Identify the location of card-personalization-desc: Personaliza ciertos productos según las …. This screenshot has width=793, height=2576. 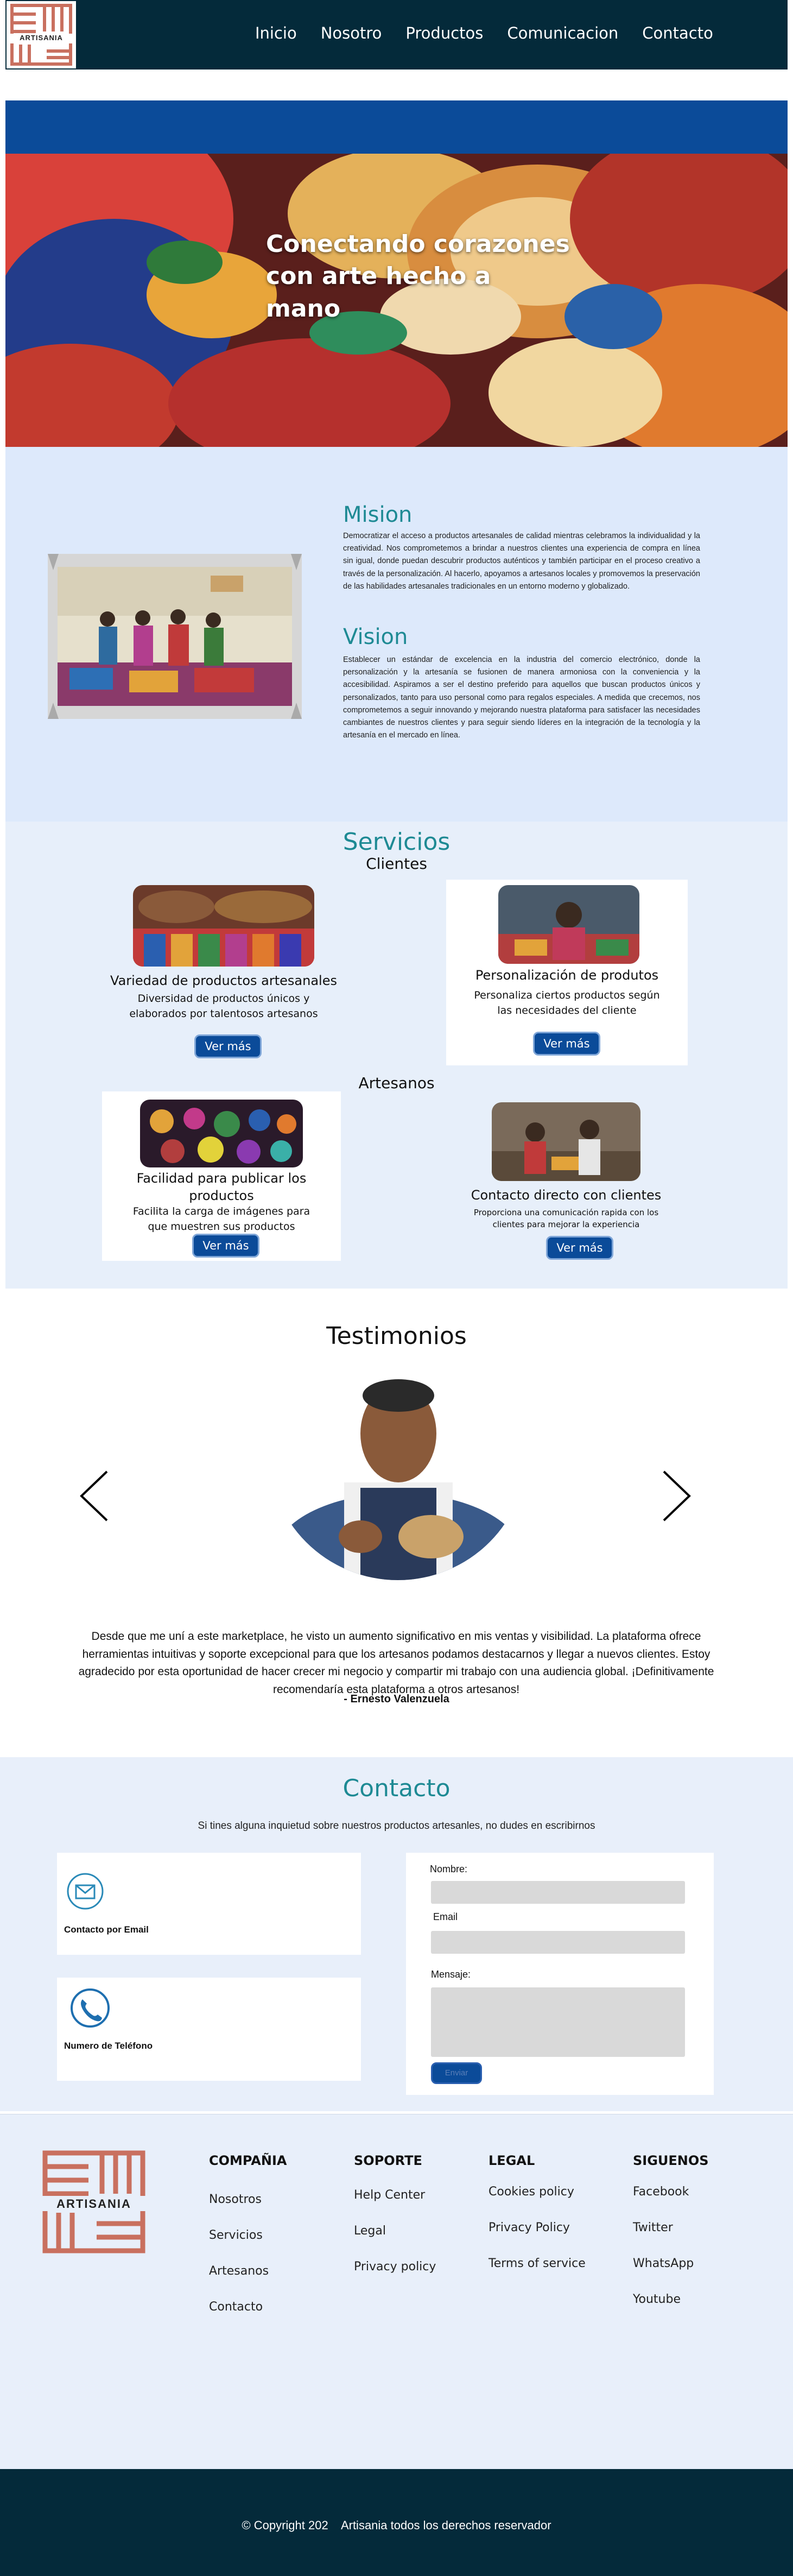
(567, 1002).